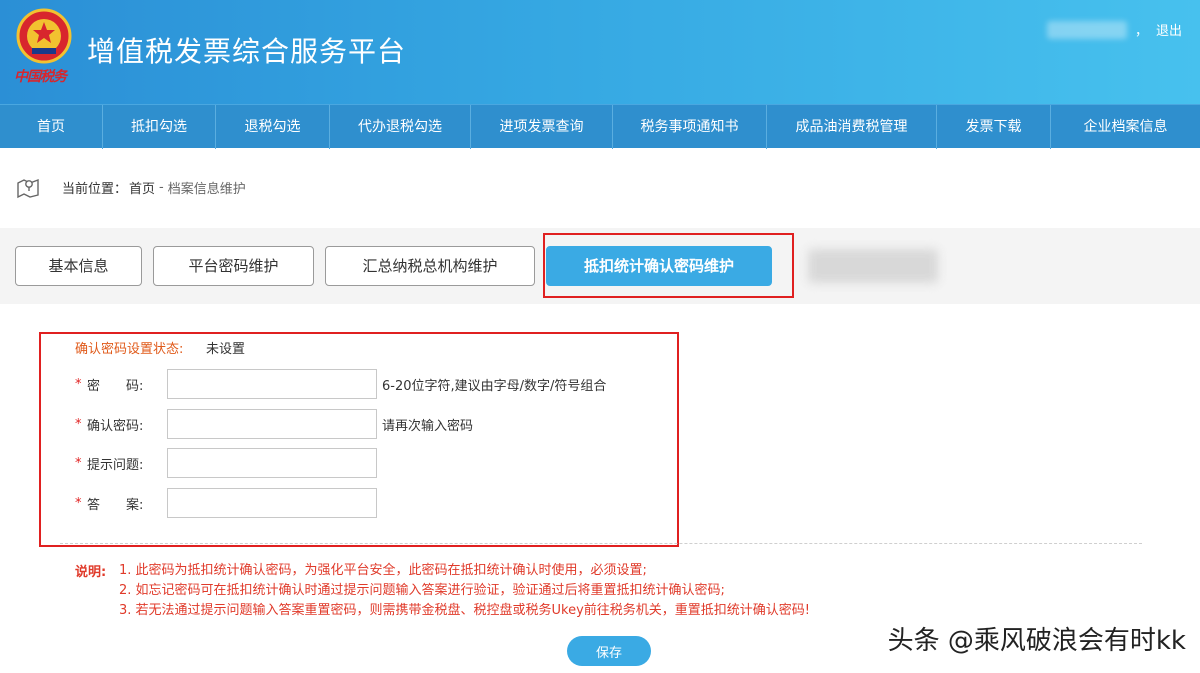 This screenshot has height=673, width=1200. I want to click on hint-question-label: 提示问题:, so click(115, 465).